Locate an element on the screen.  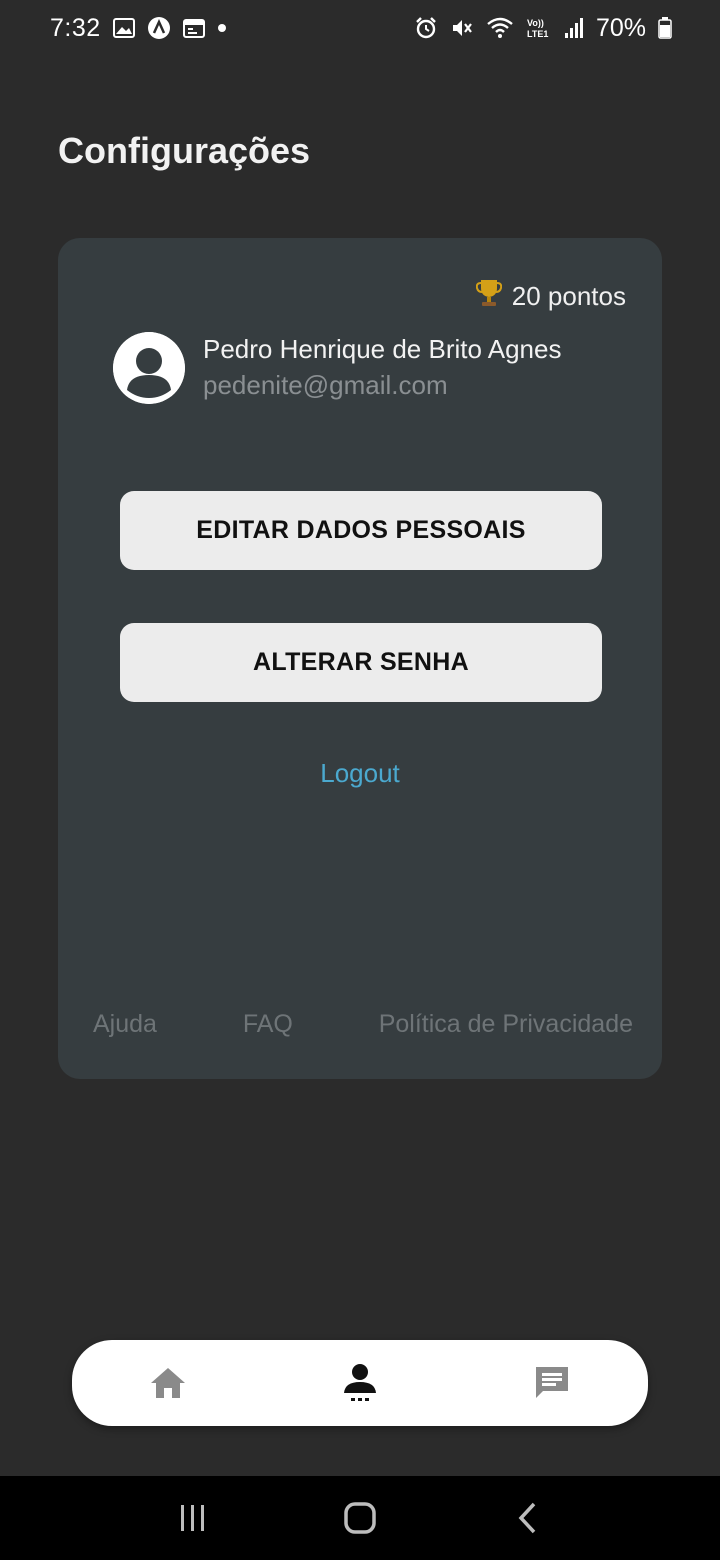
help-link: Ajuda is located at coordinates (125, 1024).